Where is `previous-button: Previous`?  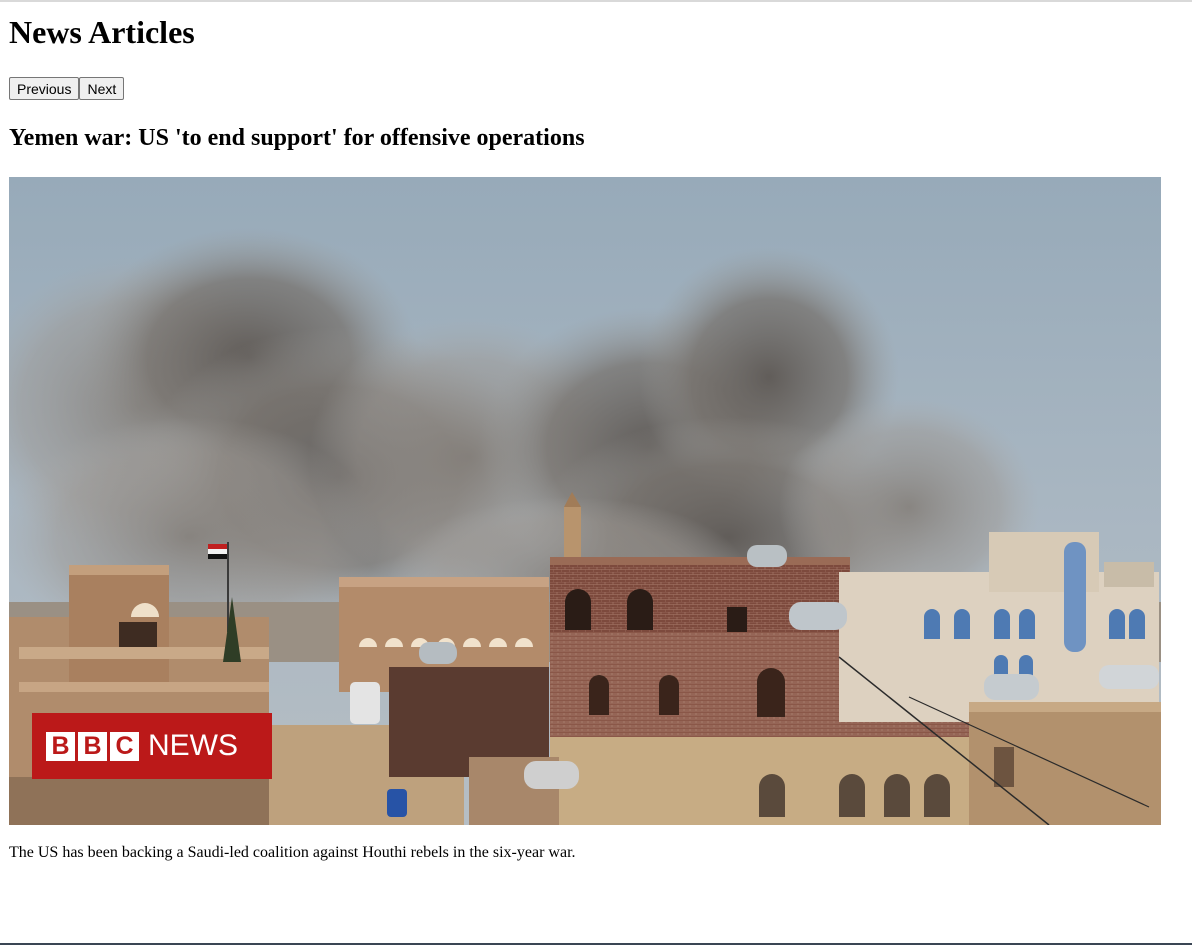 previous-button: Previous is located at coordinates (44, 88).